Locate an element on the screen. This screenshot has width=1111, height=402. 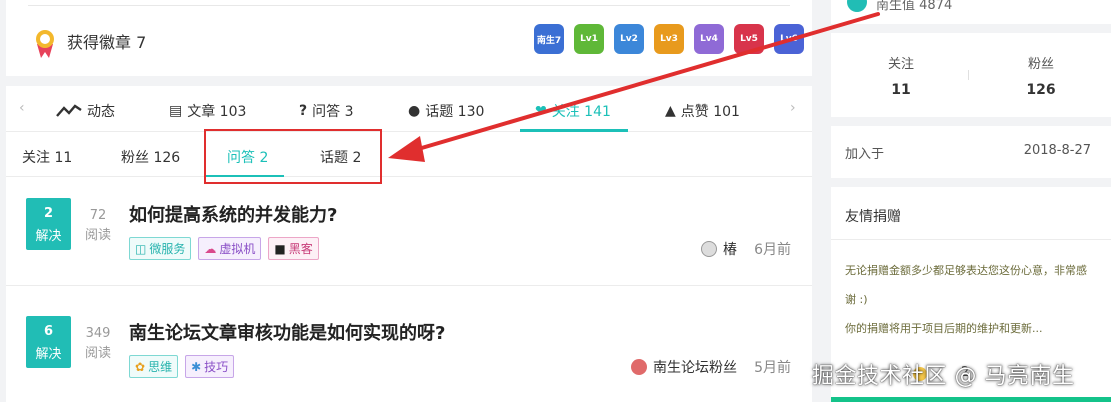
badge-list: 南生7 Lv1 Lv2 Lv3 Lv4 Lv5 Lv6 is located at coordinates (669, 39).